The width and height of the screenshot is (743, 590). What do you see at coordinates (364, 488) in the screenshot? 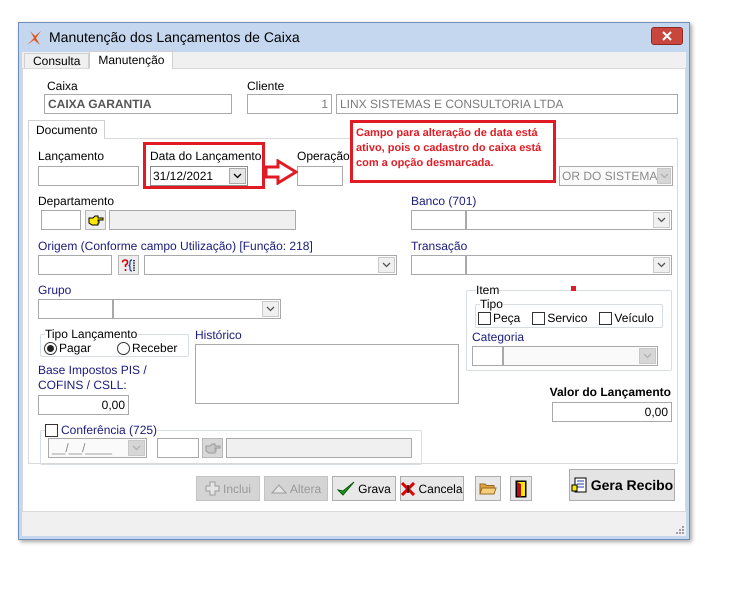
I see `toolbar-button: Grava` at bounding box center [364, 488].